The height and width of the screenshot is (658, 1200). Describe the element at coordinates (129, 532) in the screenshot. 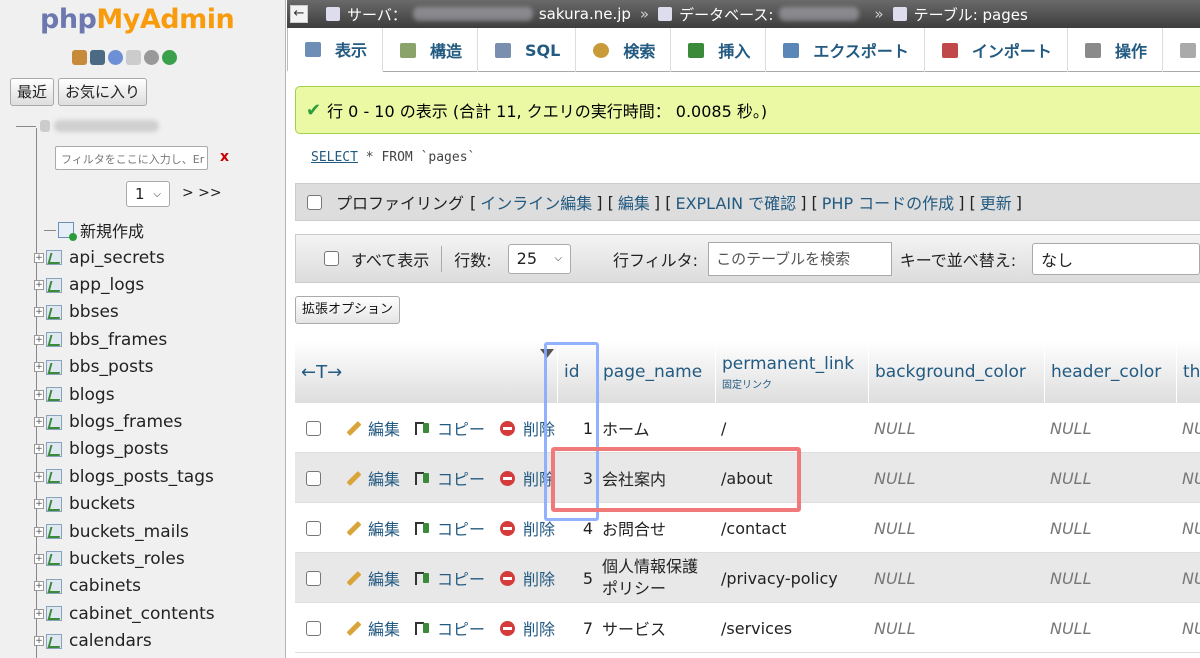

I see `table-name: buckets_mails` at that location.